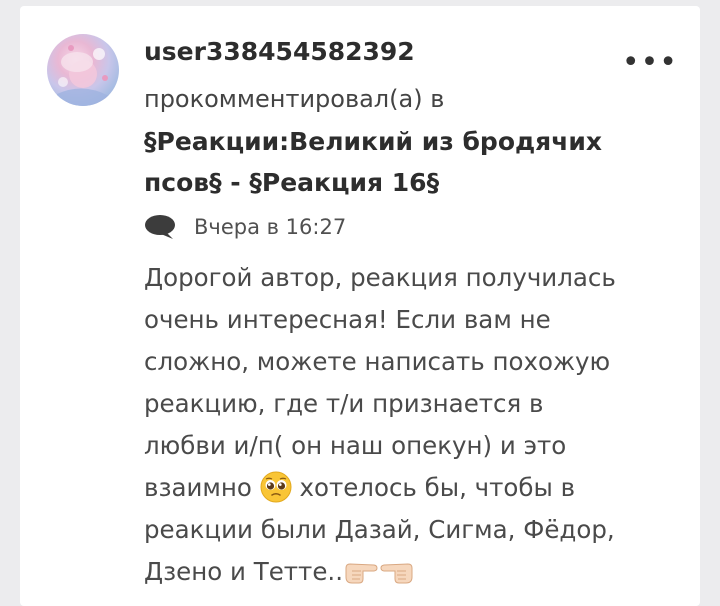 This screenshot has width=720, height=606. What do you see at coordinates (160, 227) in the screenshot?
I see `comment-bubble-icon` at bounding box center [160, 227].